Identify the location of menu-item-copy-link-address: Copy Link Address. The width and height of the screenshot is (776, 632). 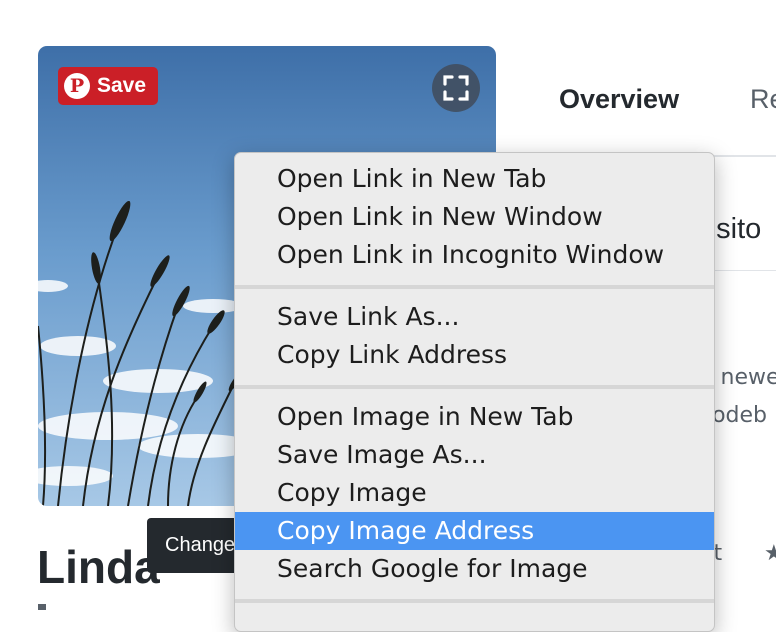
(474, 355).